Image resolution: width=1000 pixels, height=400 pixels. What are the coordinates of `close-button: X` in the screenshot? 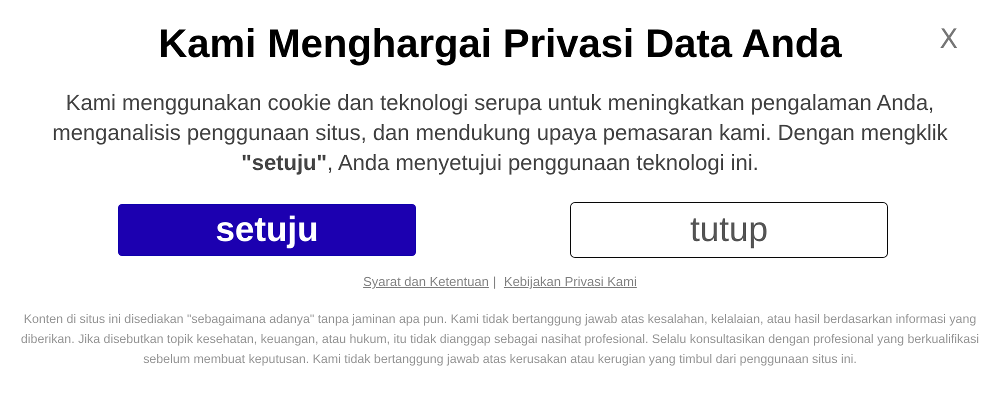 It's located at (949, 39).